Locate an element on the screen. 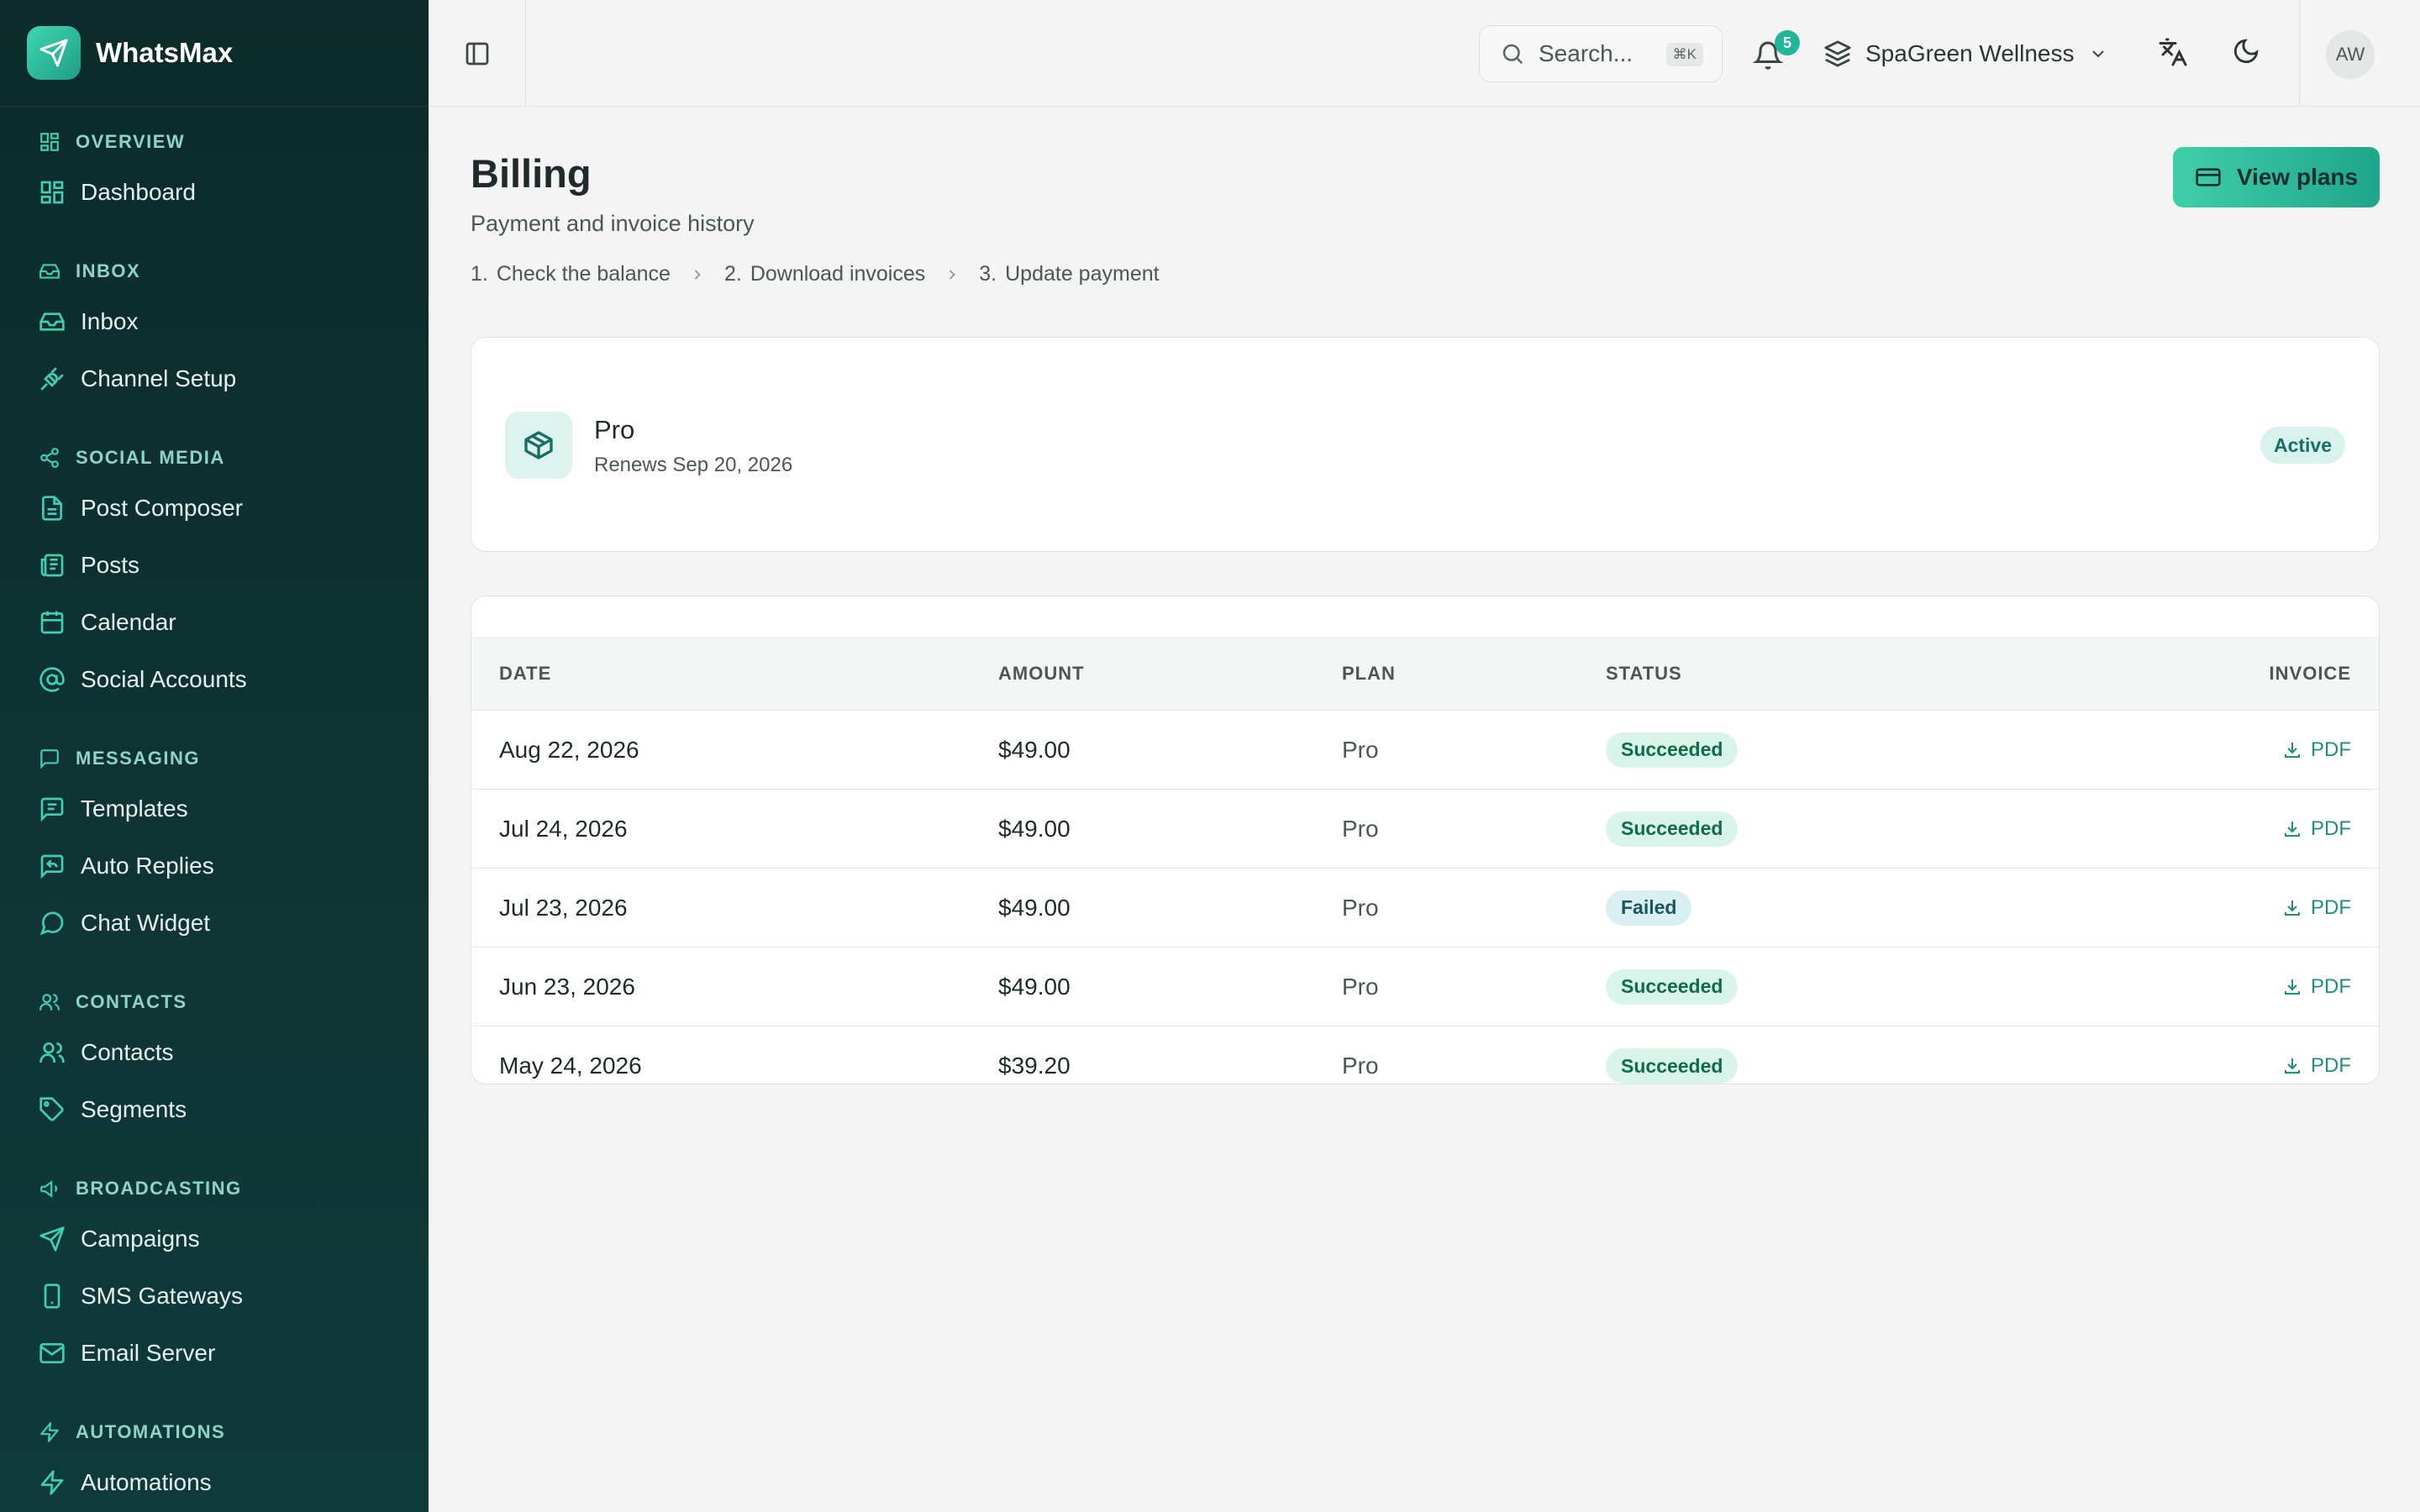  nav-heading: MESSAGING is located at coordinates (214, 758).